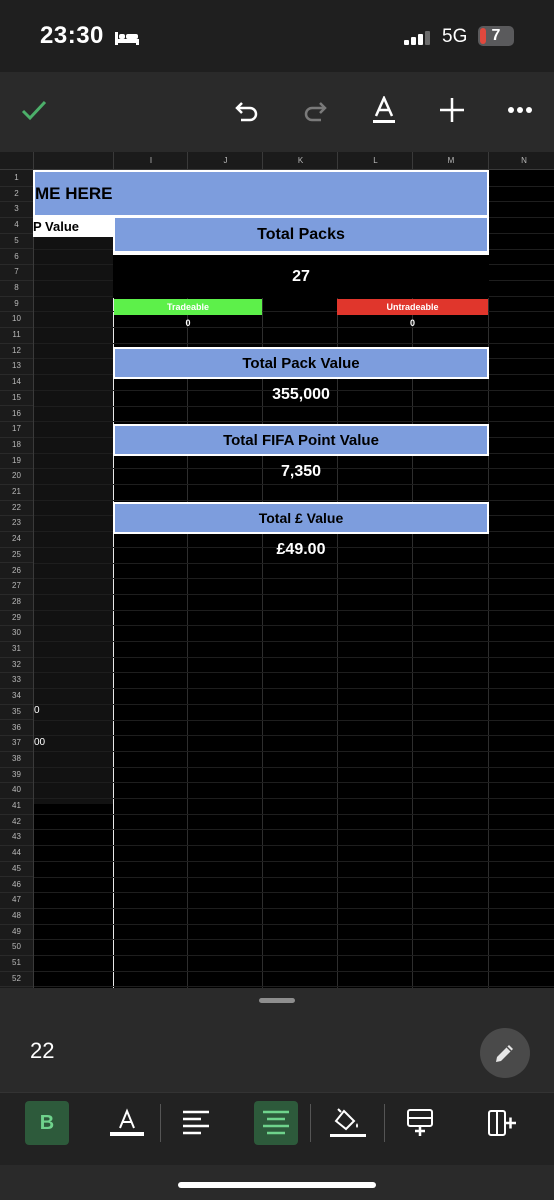  Describe the element at coordinates (34, 110) in the screenshot. I see `check-icon` at that location.